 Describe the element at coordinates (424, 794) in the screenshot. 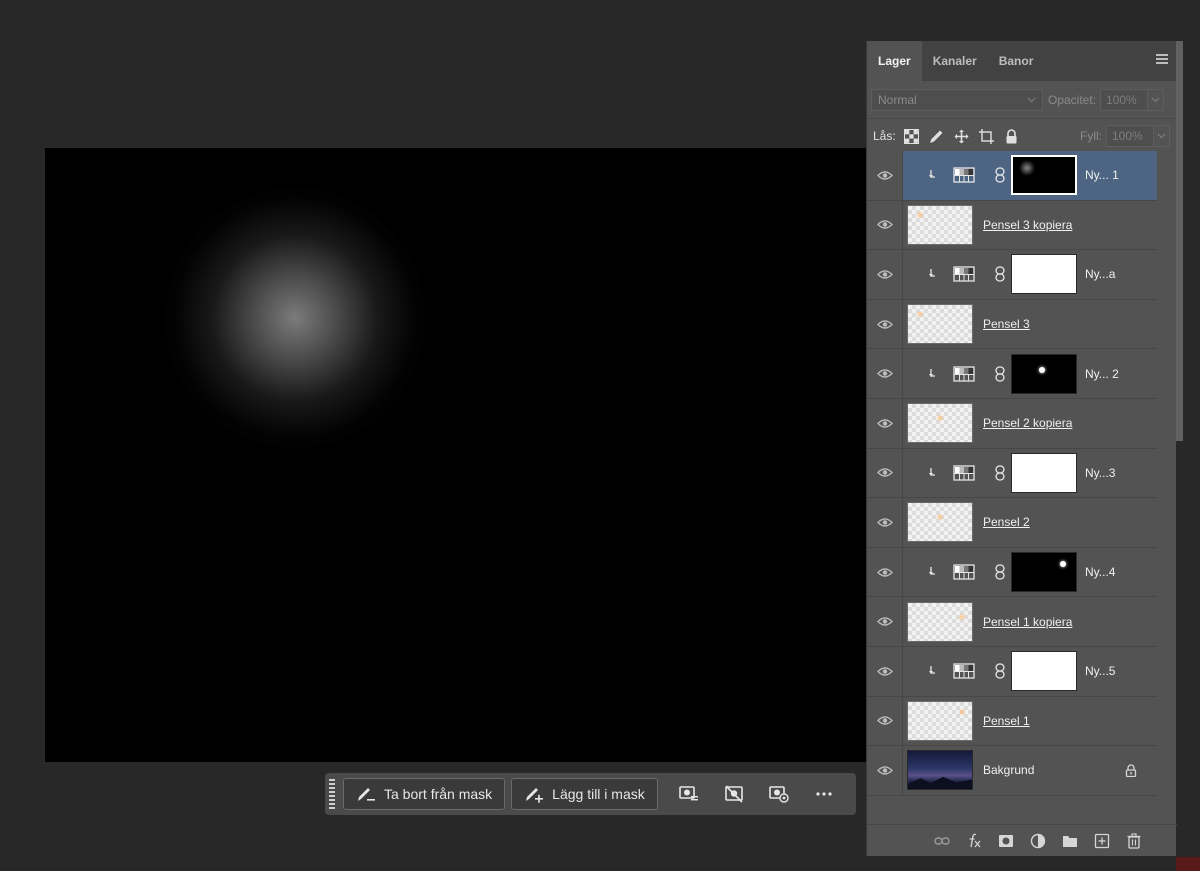

I see `subtract-from-mask-button: Ta bort från mask` at that location.